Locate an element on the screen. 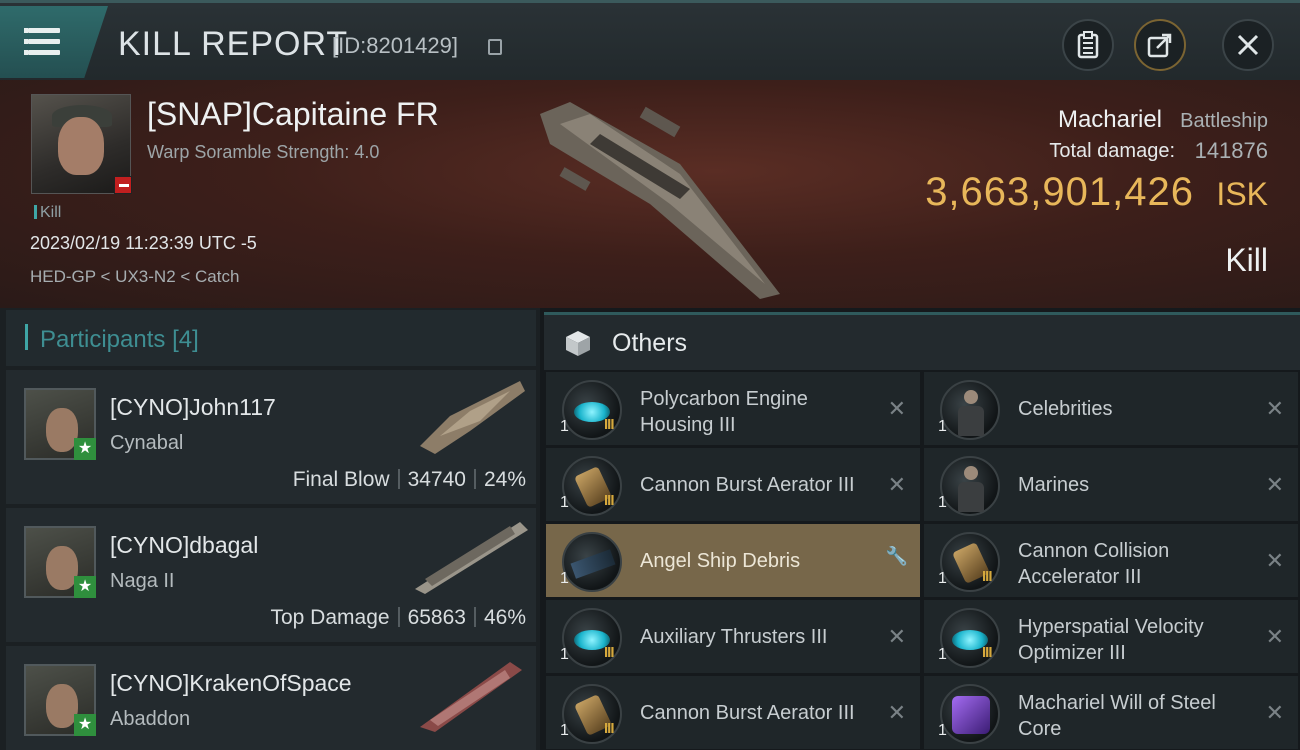  item-name: Machariel Will of Steel Core is located at coordinates (1117, 716).